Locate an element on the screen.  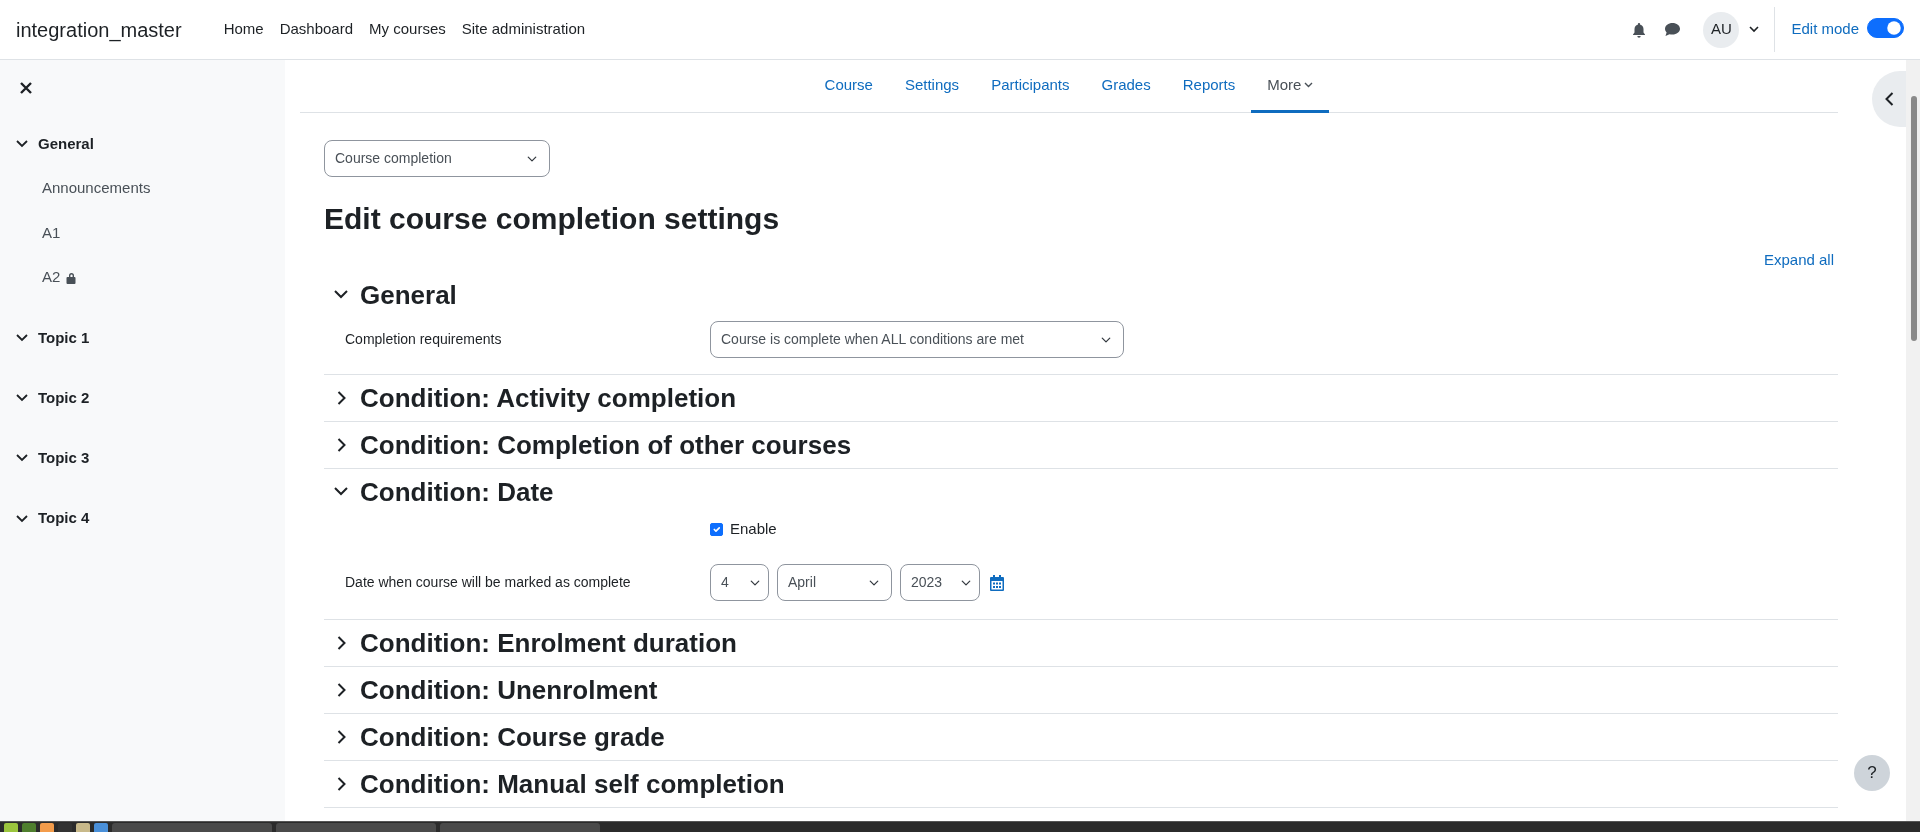
calendar-button is located at coordinates (997, 582).